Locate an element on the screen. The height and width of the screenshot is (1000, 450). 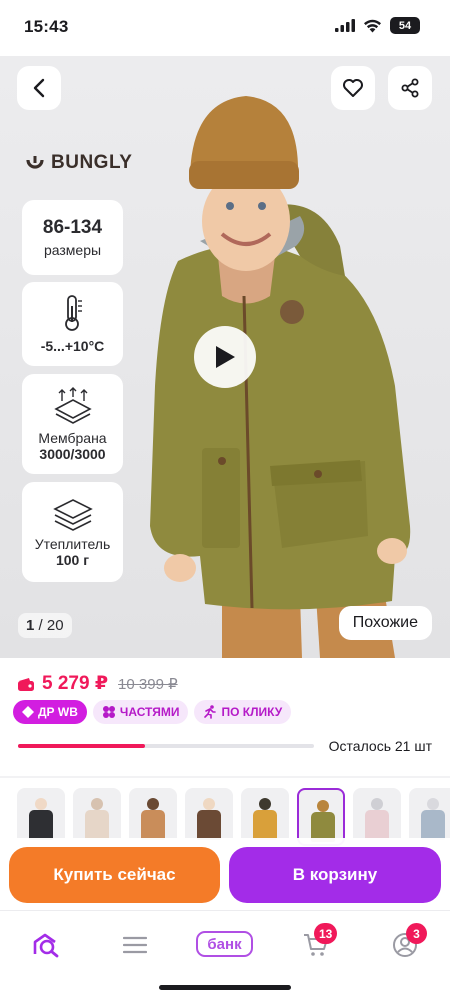
price-row: 5 279 ₽ 10 399 ₽ is located at coordinates (98, 683).